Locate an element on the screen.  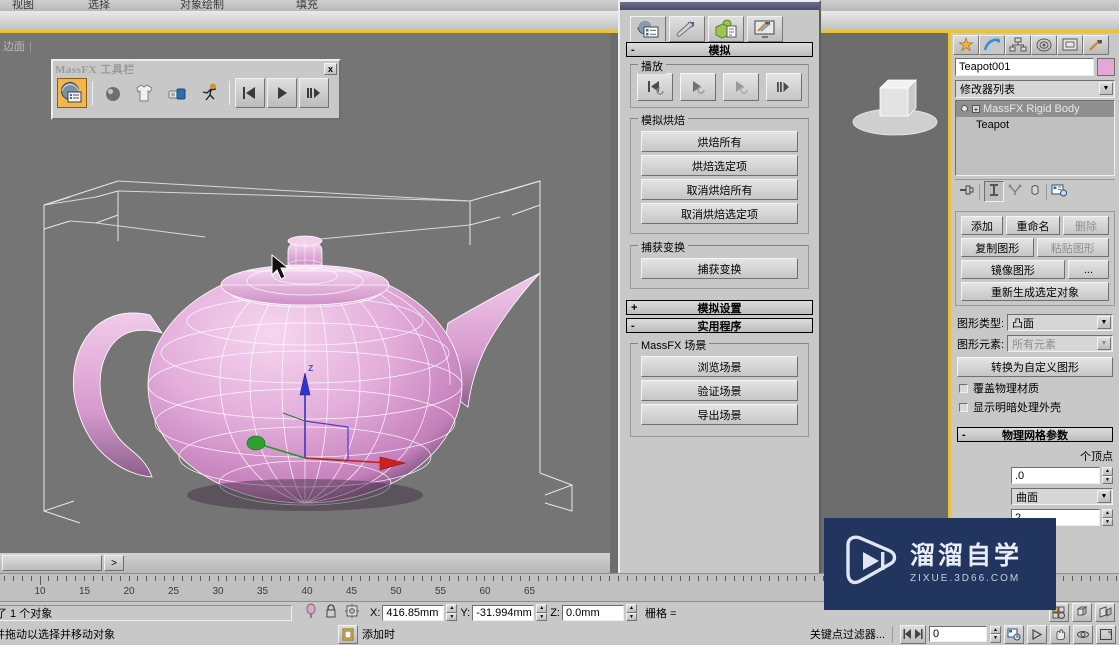
bake-all-button: 烘焙所有 is located at coordinates (719, 141).